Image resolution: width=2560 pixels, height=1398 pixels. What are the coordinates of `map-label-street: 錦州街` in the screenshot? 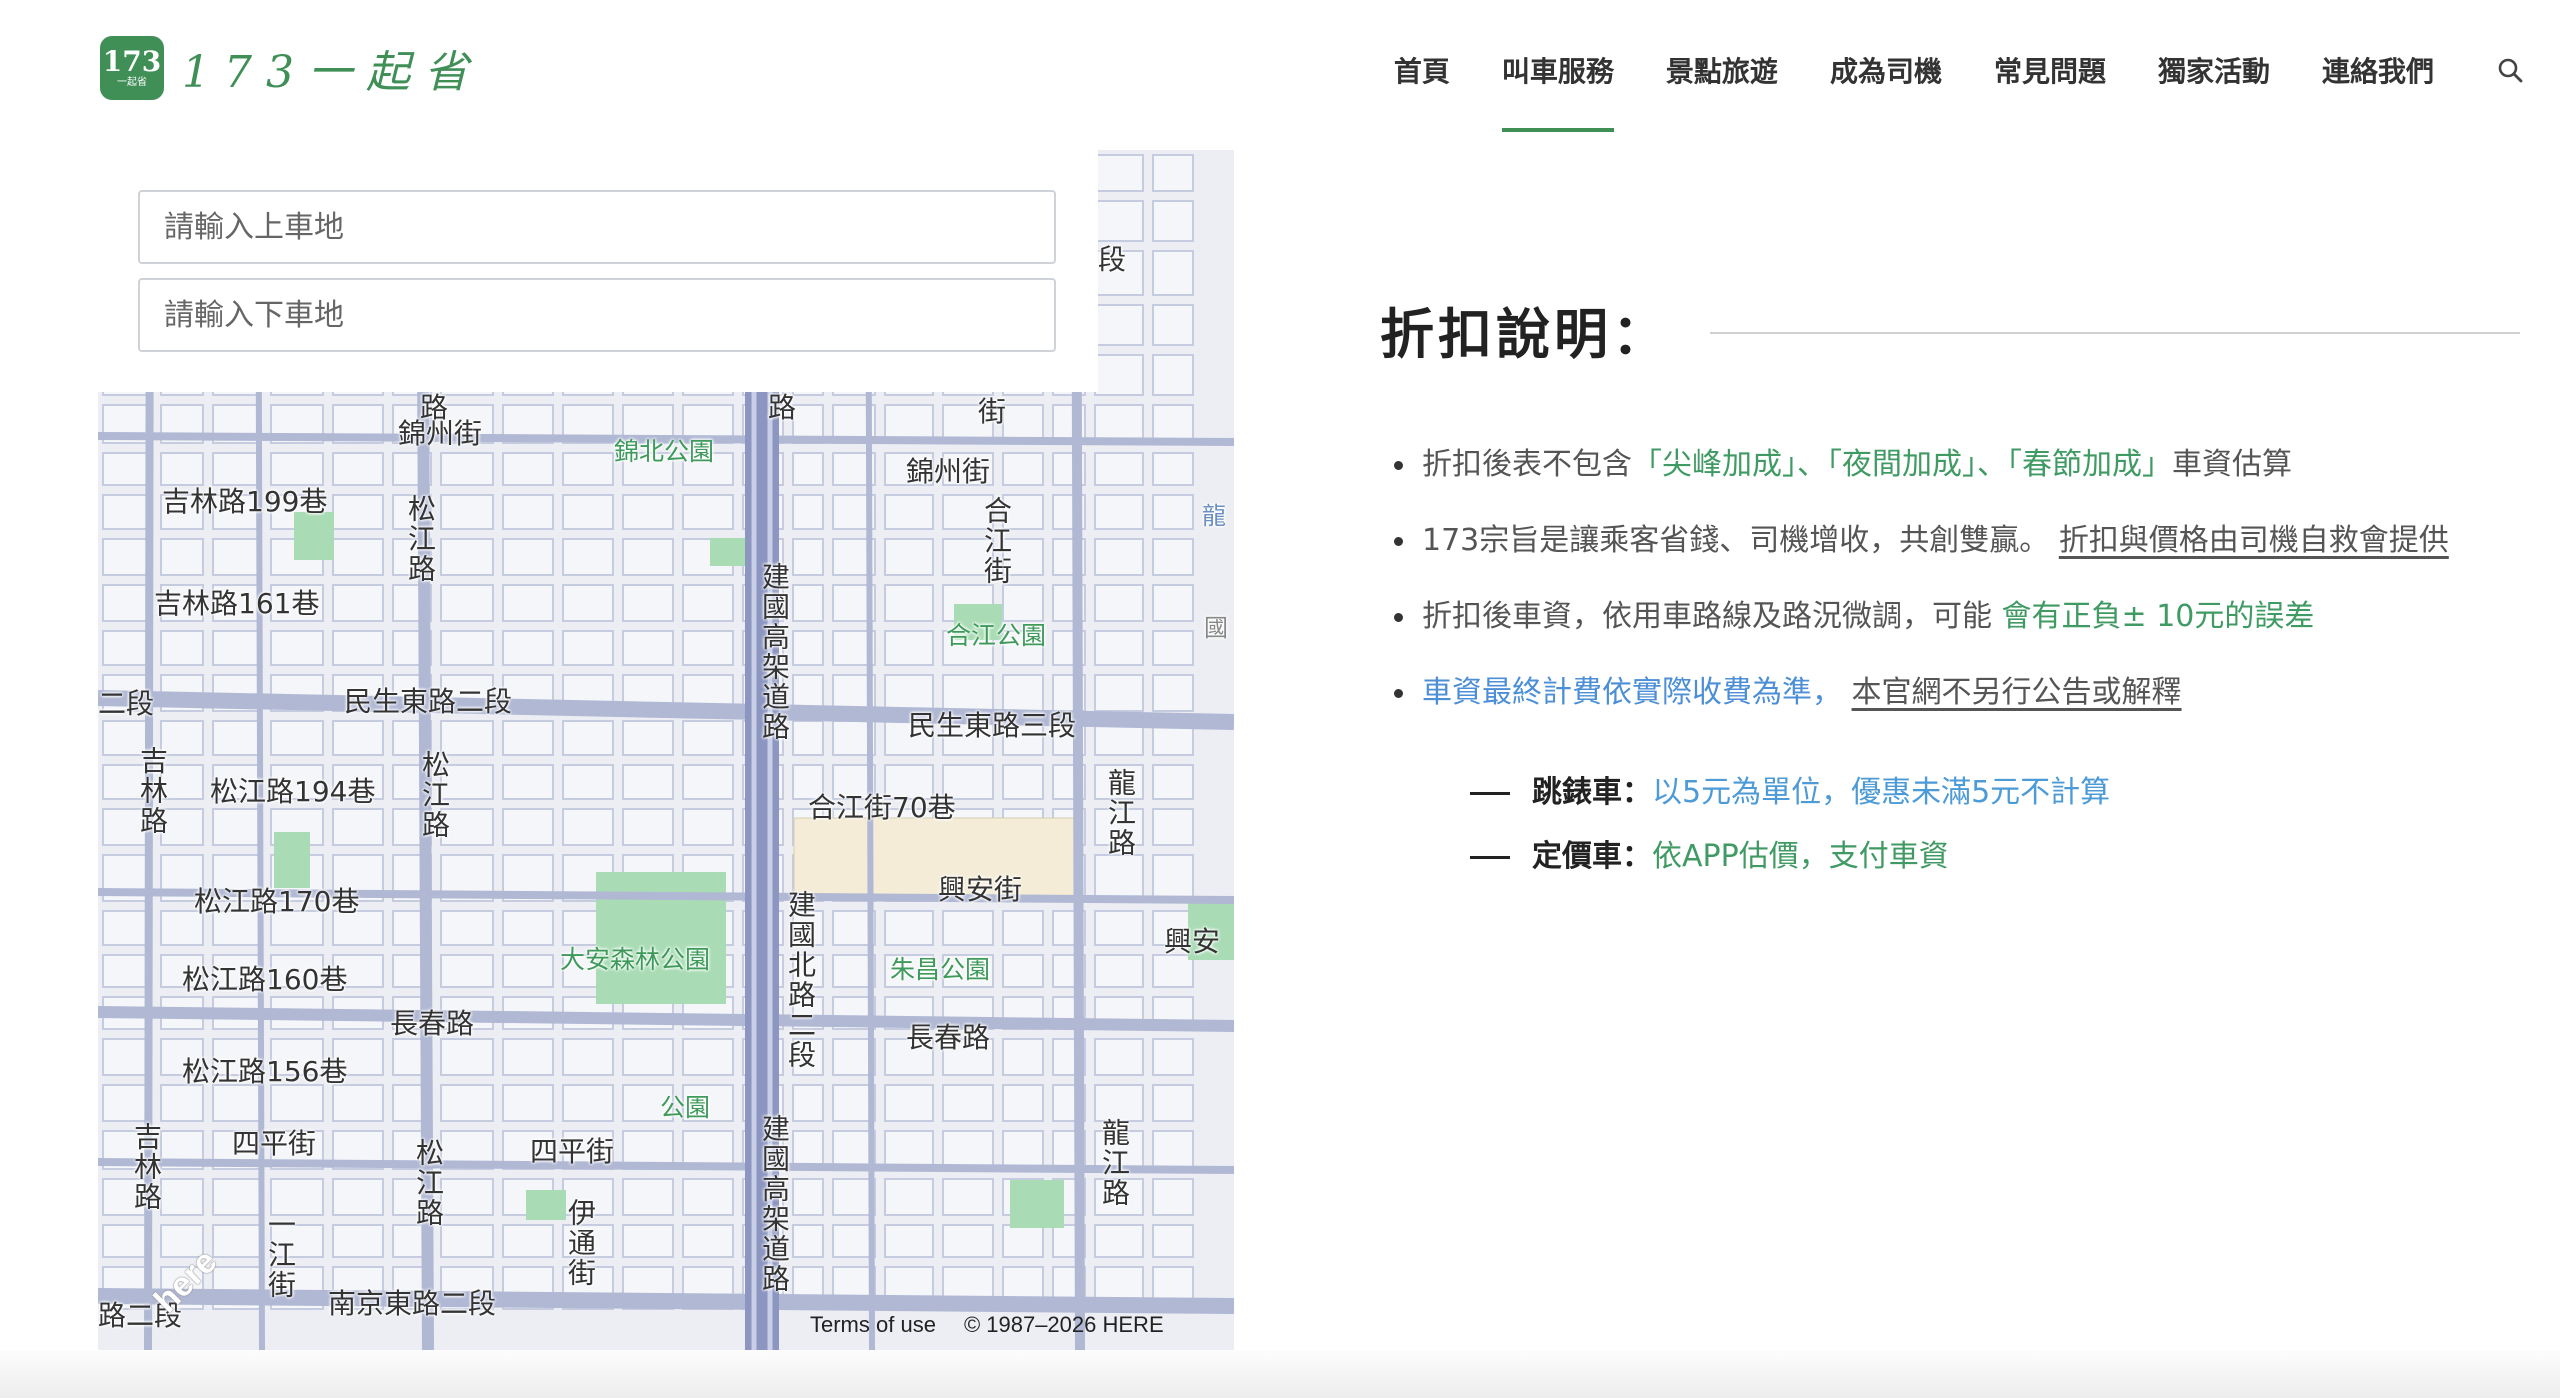 It's located at (948, 471).